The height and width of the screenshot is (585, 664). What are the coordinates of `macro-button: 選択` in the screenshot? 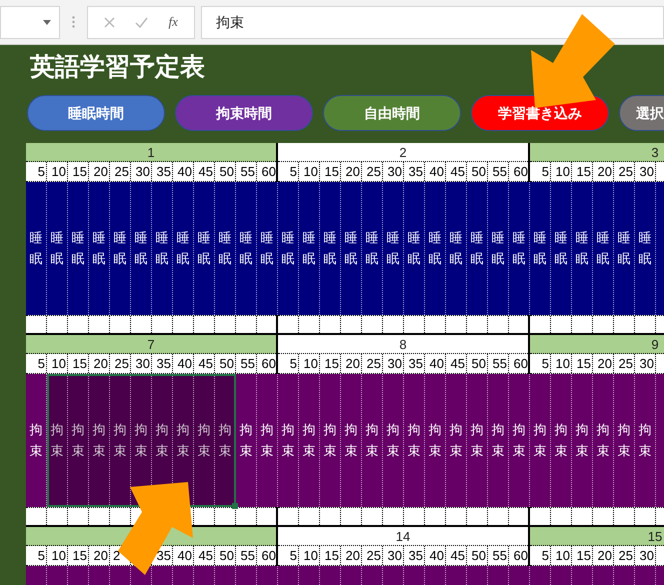 It's located at (641, 113).